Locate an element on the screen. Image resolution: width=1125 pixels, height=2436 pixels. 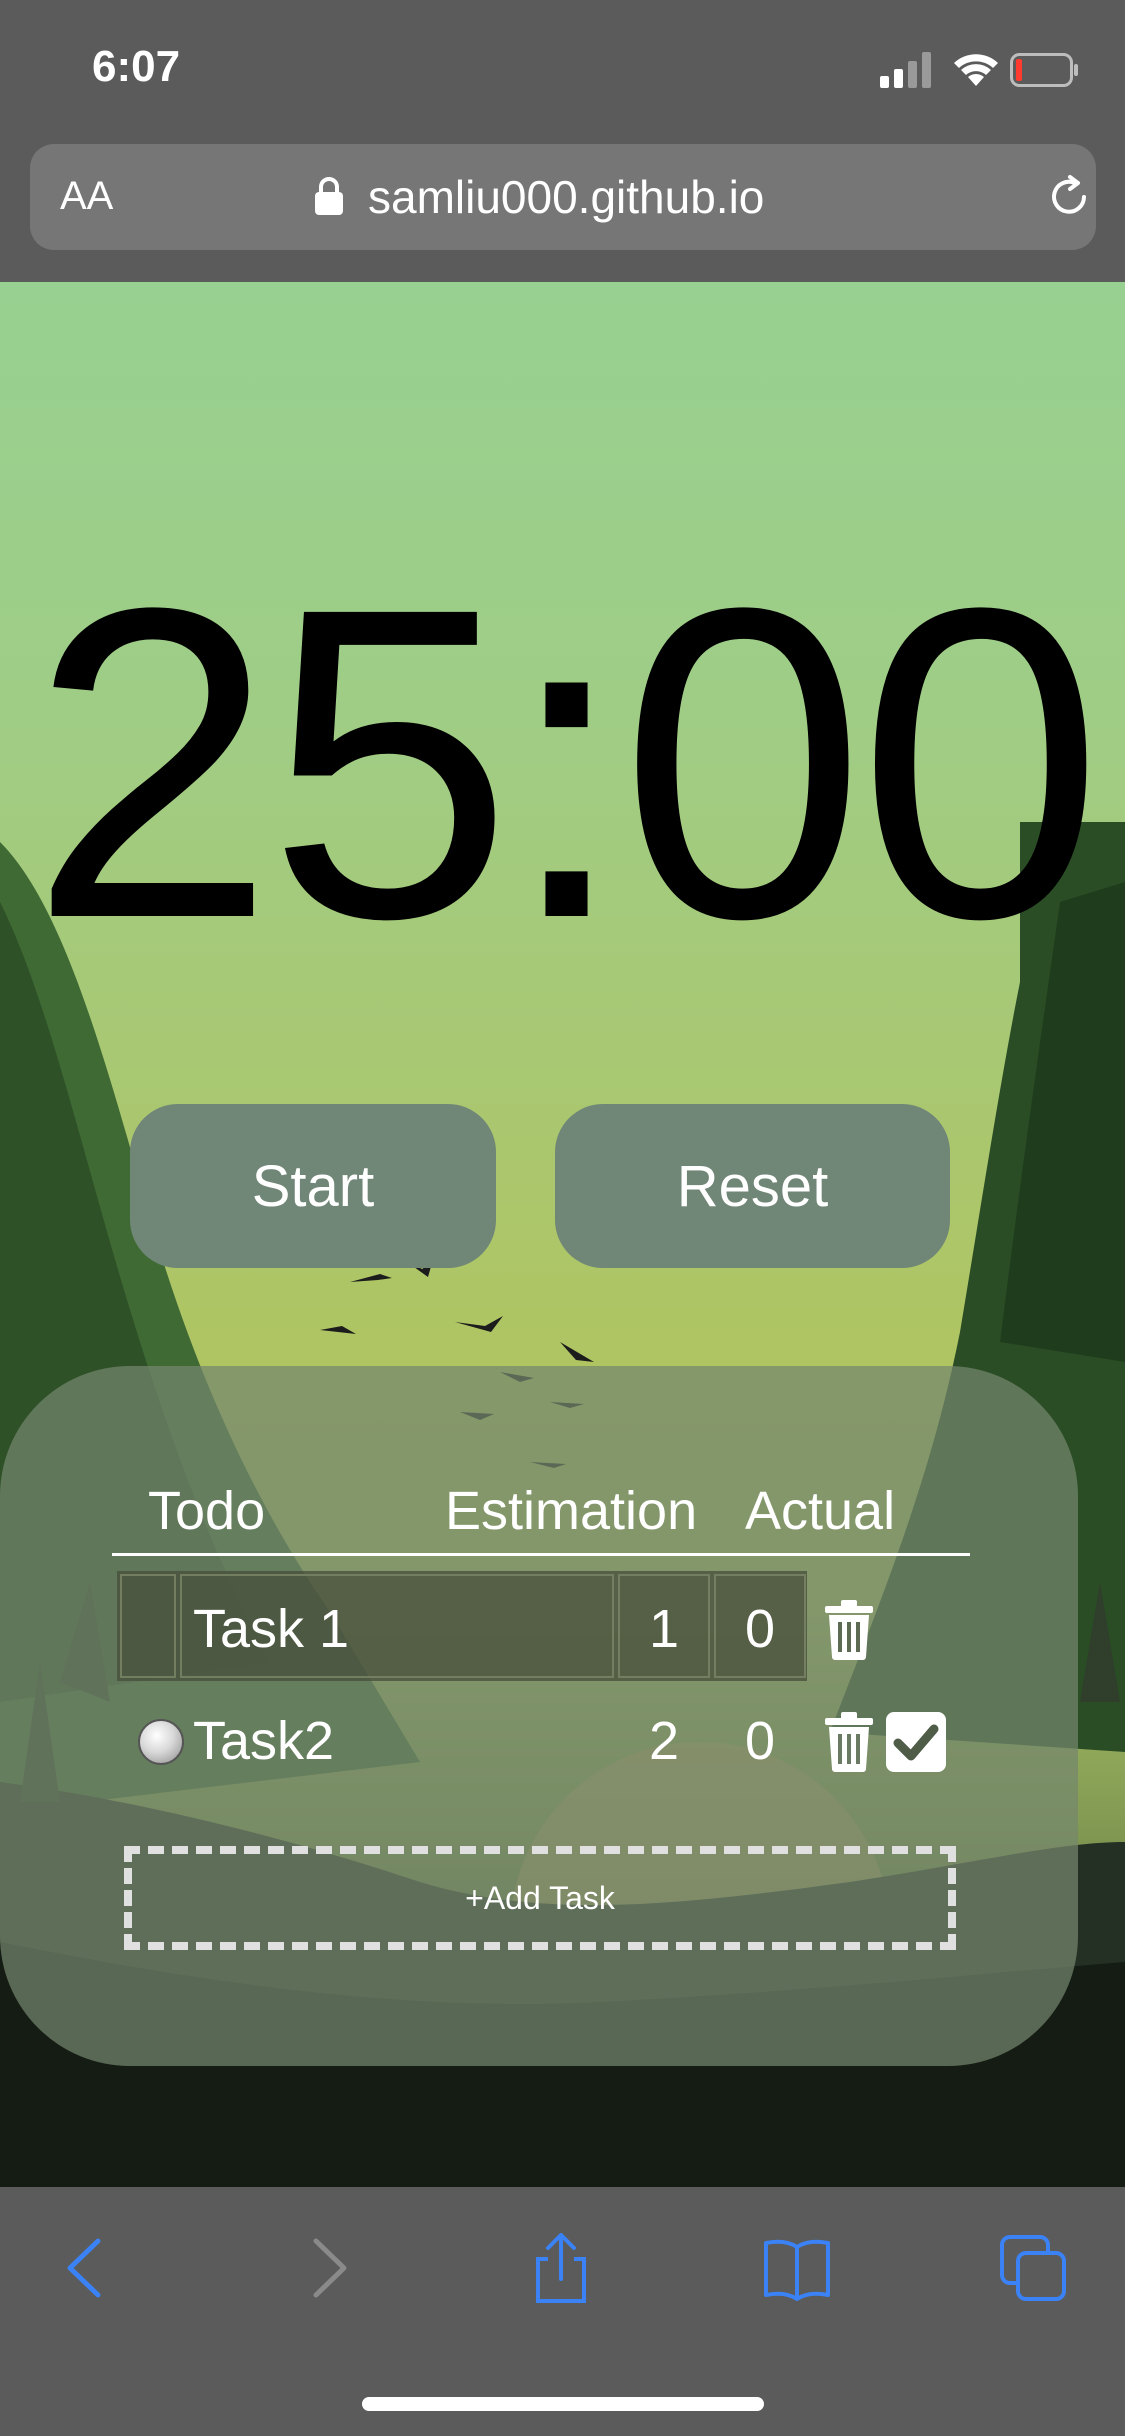
status-time: 6:07 is located at coordinates (136, 66).